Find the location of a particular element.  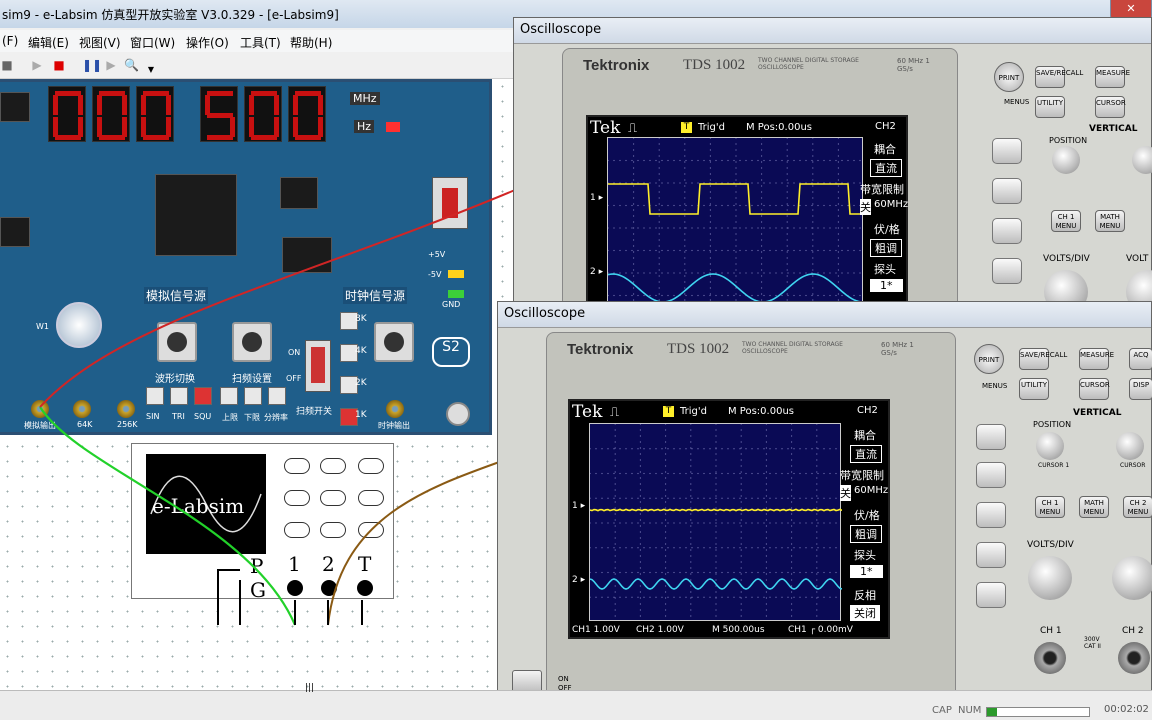

function-generator: e-Labsim P G 1 2 T is located at coordinates (262, 522).